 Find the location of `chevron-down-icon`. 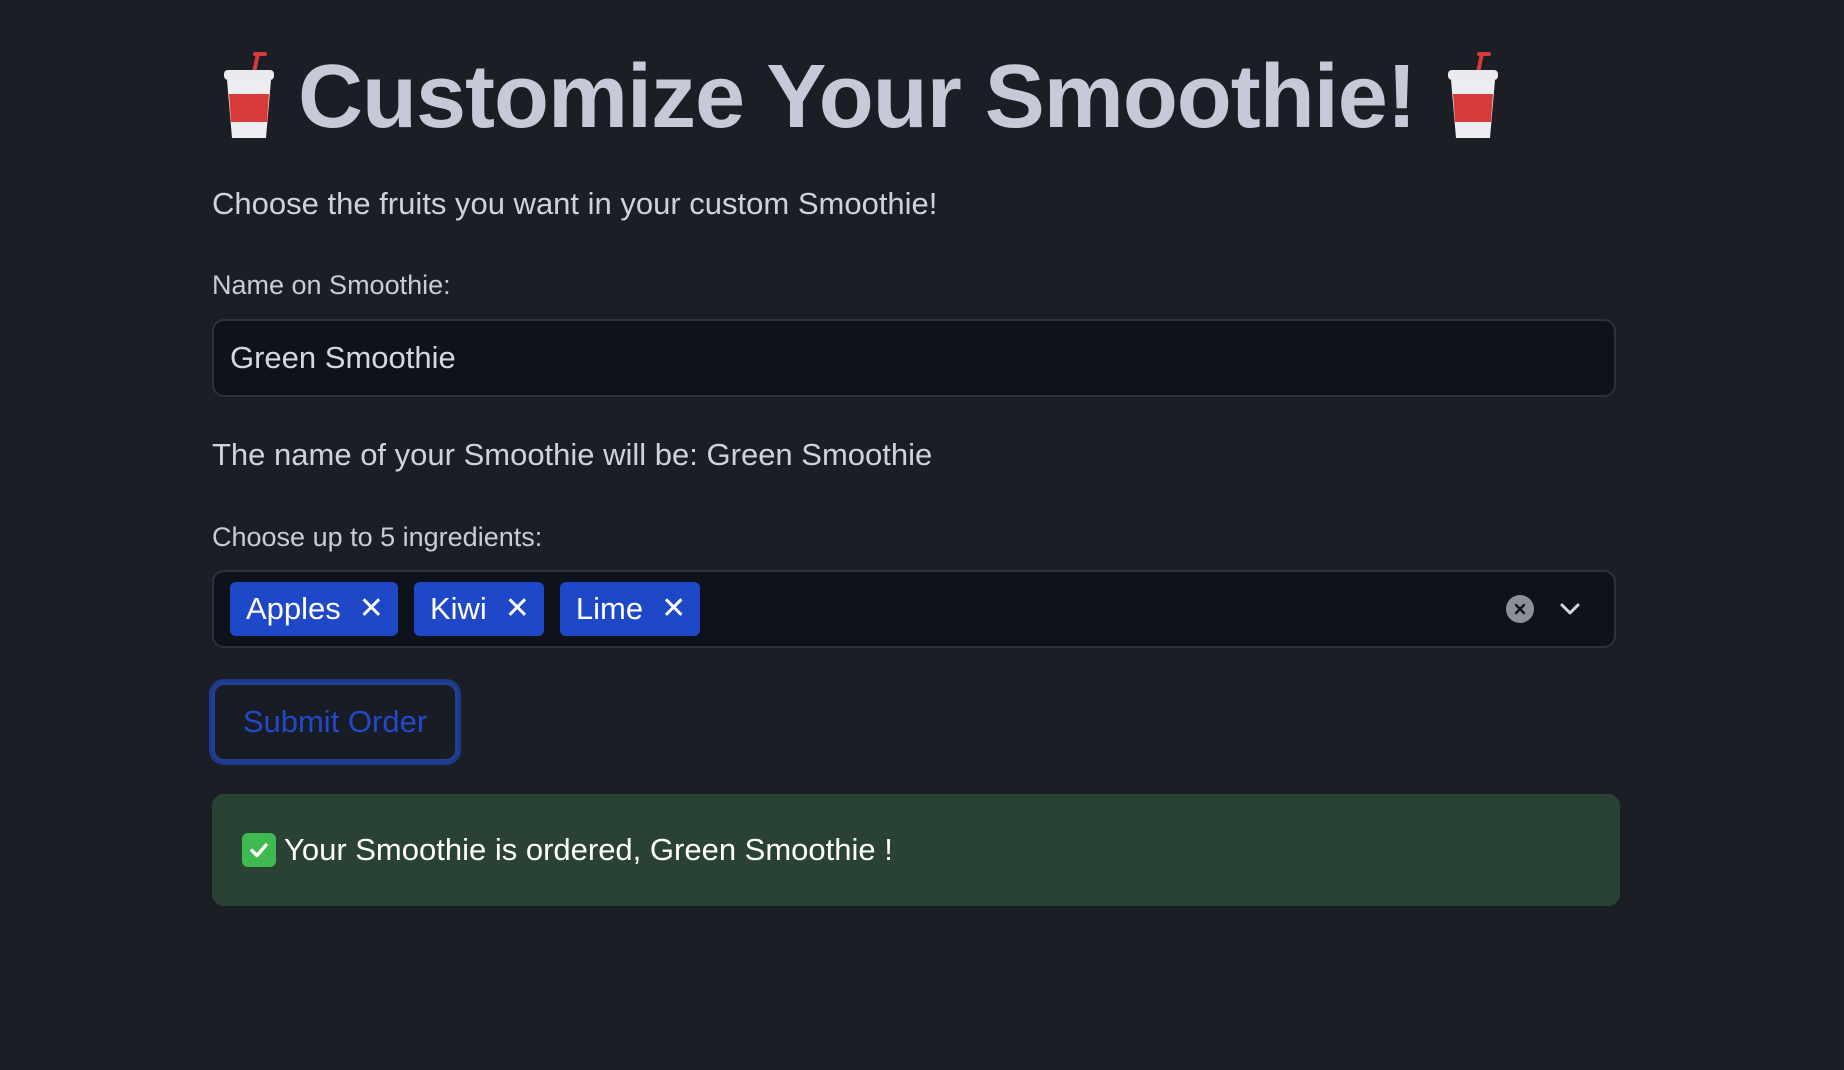

chevron-down-icon is located at coordinates (1570, 609).